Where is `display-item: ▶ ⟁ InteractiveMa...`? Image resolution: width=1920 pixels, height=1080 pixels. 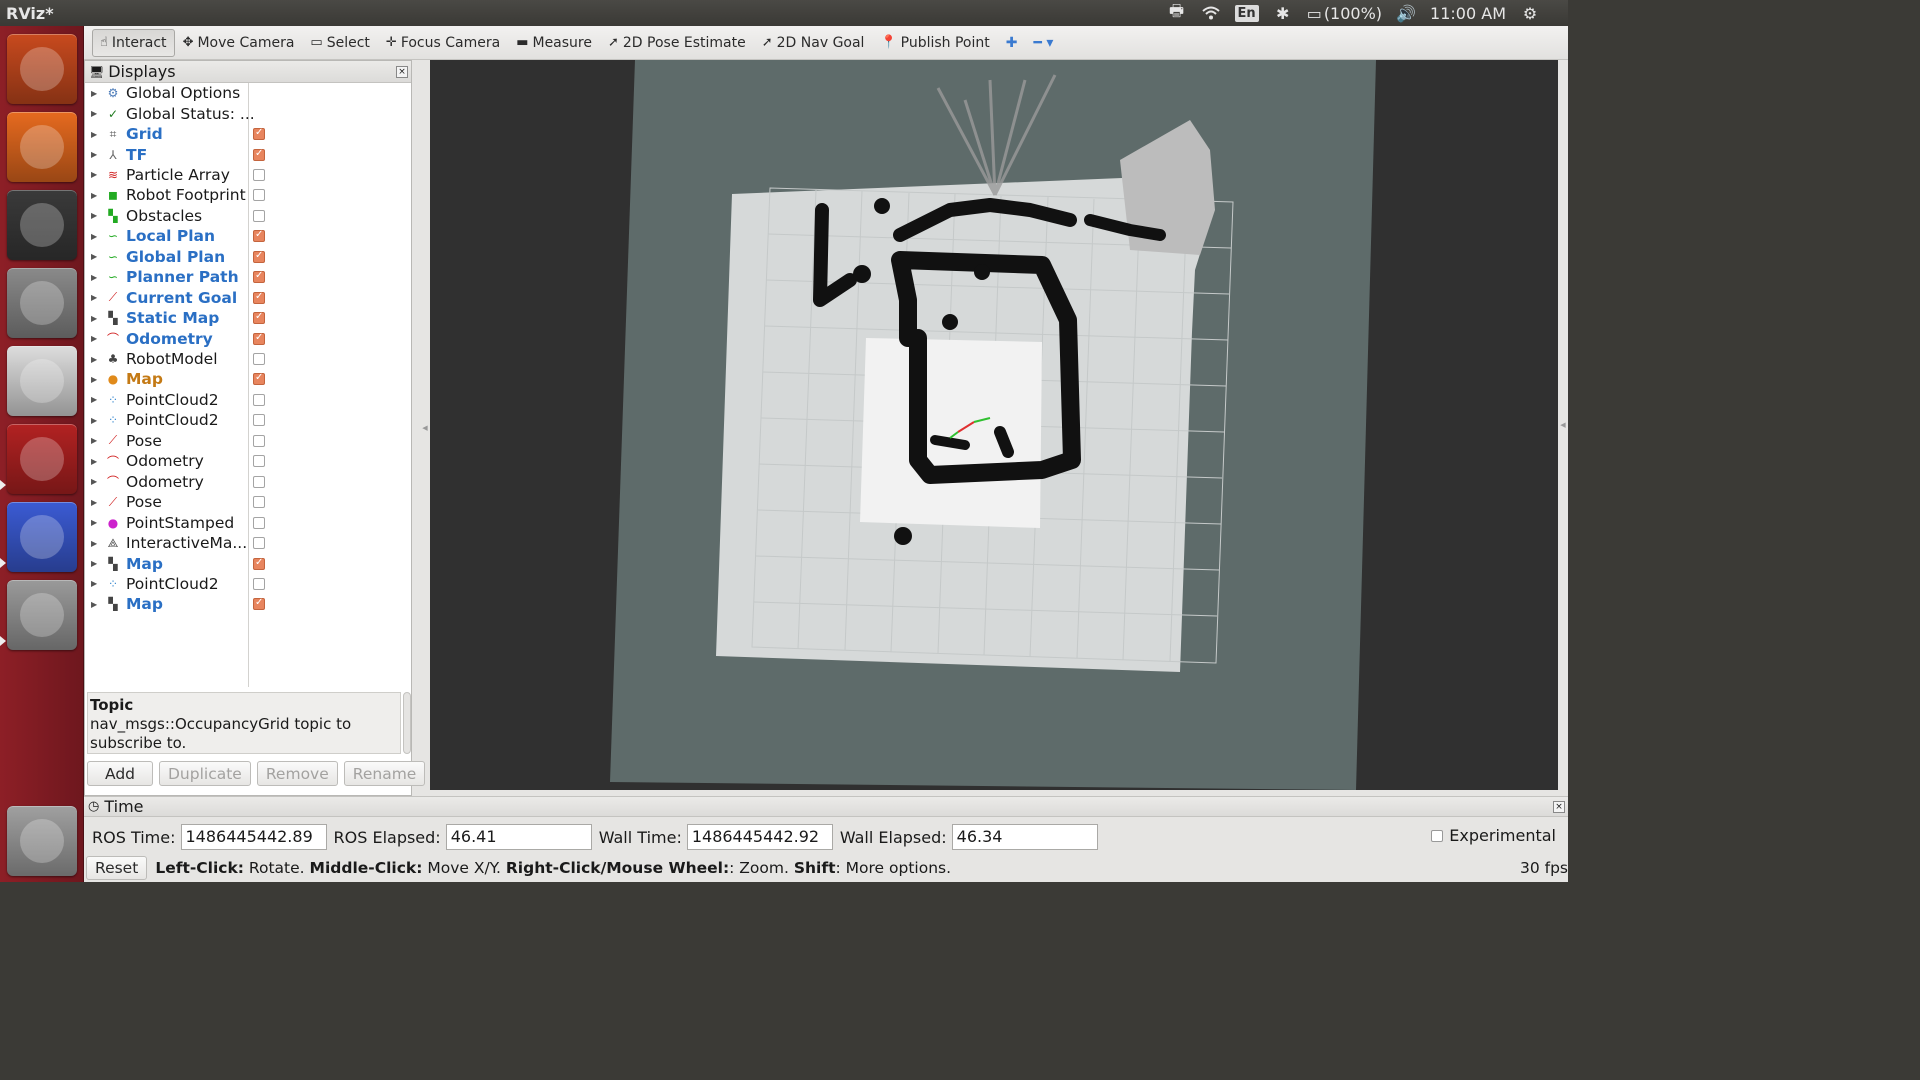 display-item: ▶ ⟁ InteractiveMa... is located at coordinates (248, 543).